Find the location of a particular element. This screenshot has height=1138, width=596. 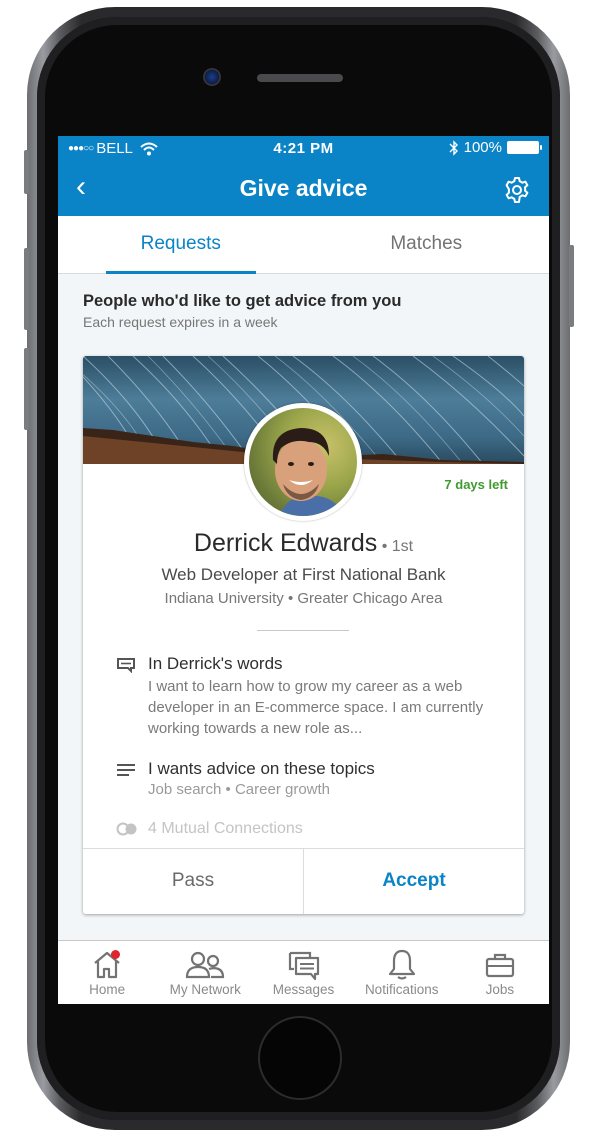

pass-button: Pass is located at coordinates (193, 881).